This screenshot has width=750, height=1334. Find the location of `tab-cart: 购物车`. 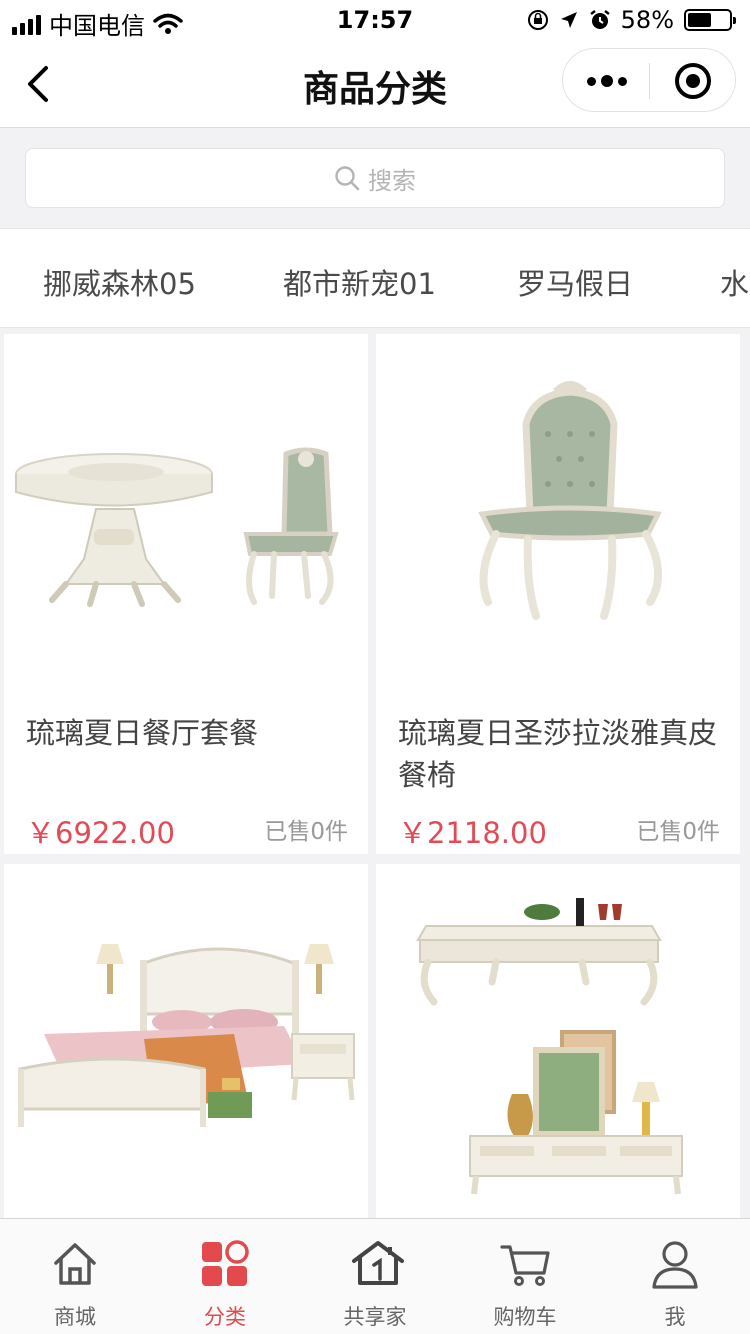

tab-cart: 购物车 is located at coordinates (525, 1276).